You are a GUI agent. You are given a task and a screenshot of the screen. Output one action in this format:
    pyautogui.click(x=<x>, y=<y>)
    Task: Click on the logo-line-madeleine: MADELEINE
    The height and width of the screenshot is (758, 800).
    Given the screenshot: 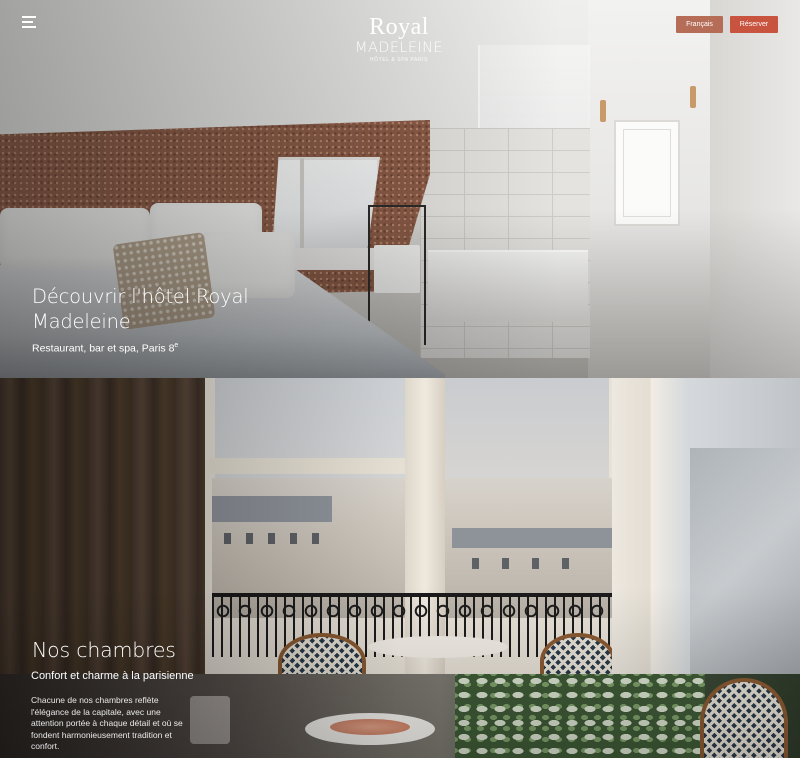 What is the action you would take?
    pyautogui.click(x=399, y=48)
    